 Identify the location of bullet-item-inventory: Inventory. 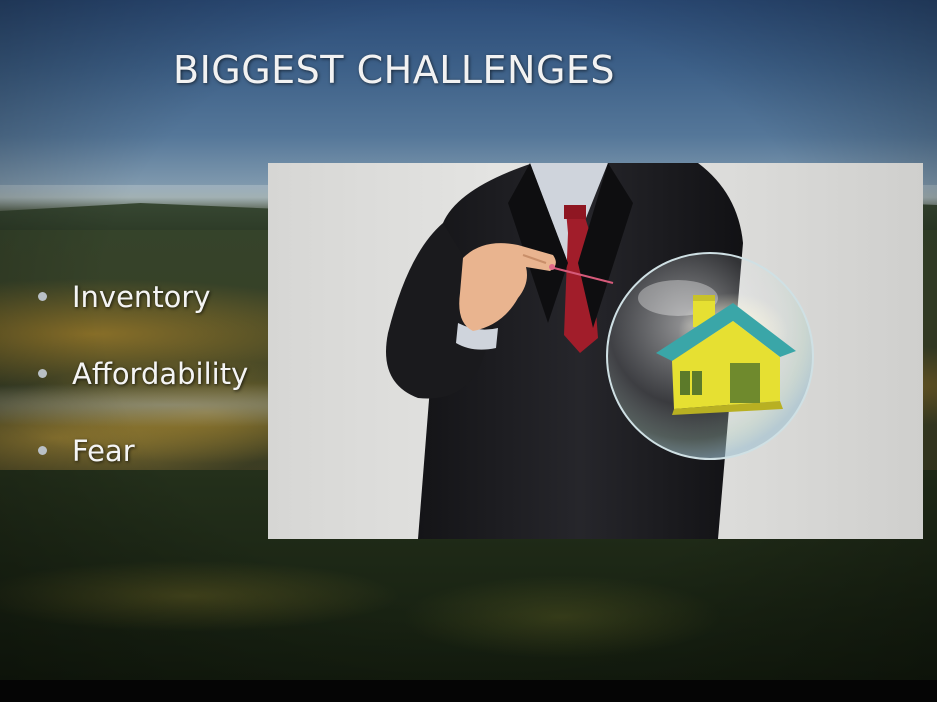
(143, 314).